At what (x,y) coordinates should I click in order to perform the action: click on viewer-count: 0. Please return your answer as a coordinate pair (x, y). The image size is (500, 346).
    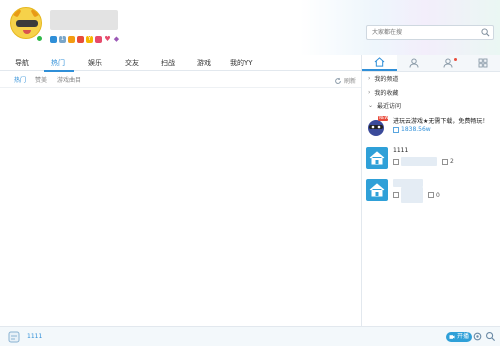
    Looking at the image, I should click on (438, 195).